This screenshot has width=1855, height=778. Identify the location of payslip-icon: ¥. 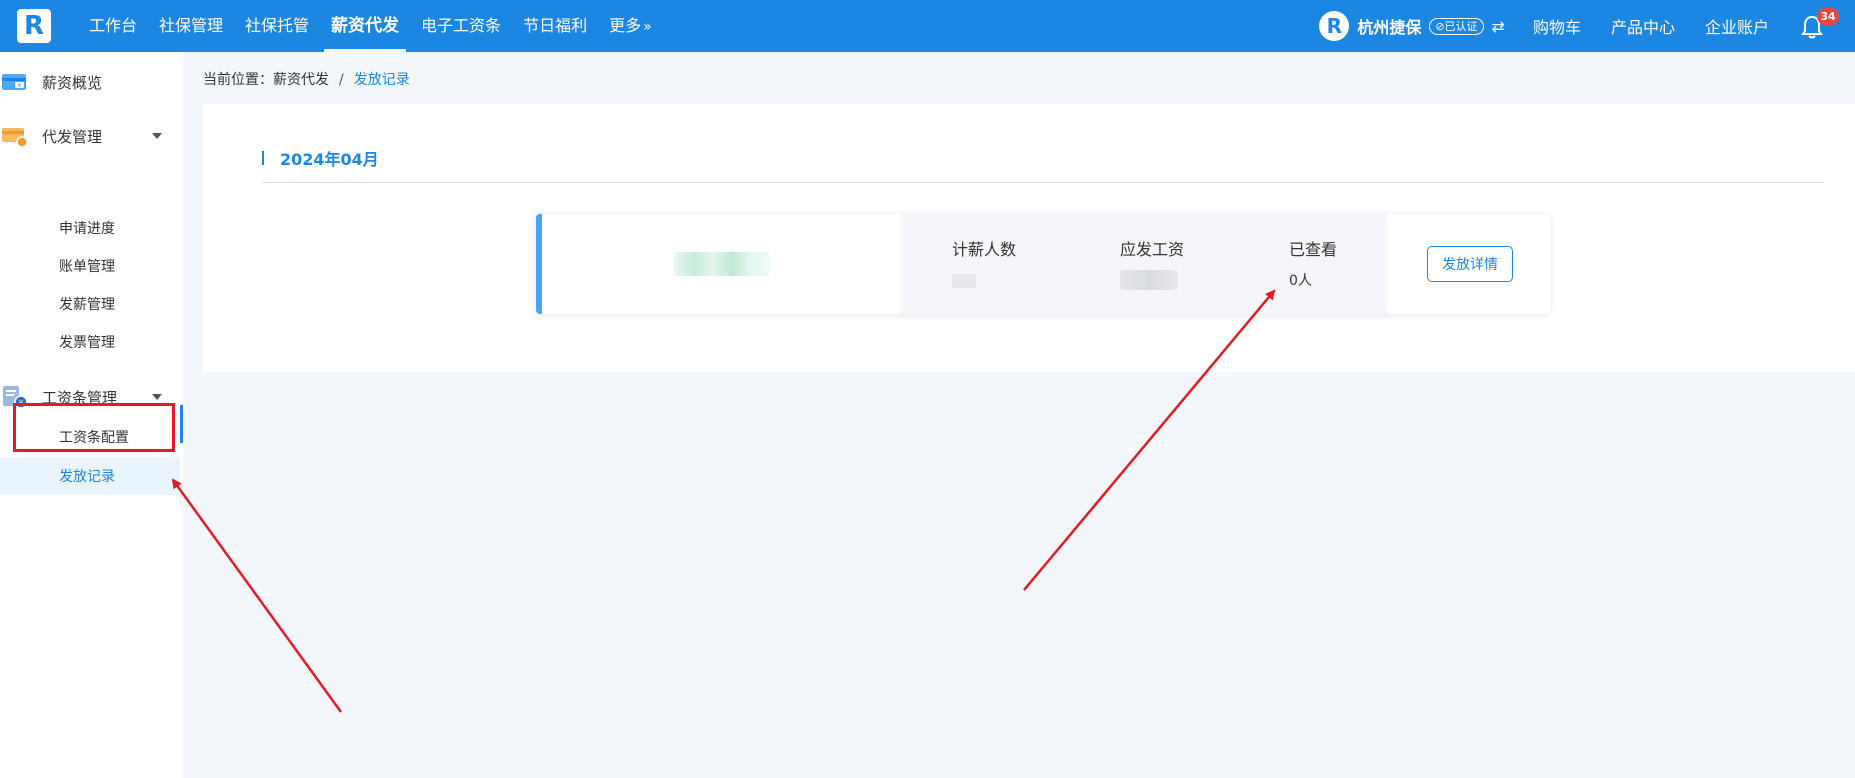
(15, 397).